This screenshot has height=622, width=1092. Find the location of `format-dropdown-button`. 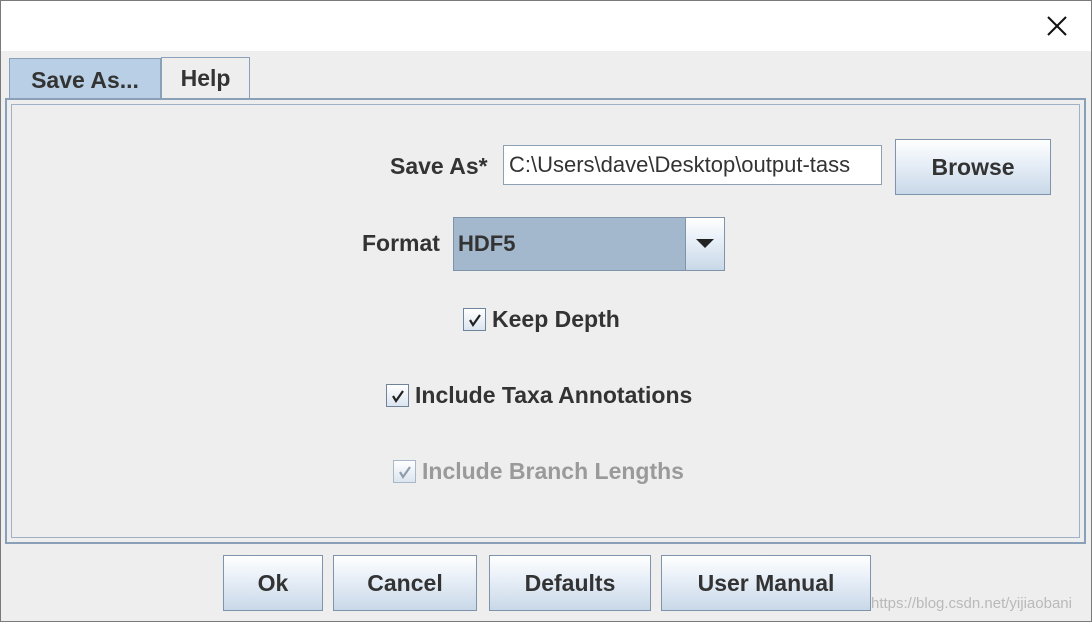

format-dropdown-button is located at coordinates (704, 244).